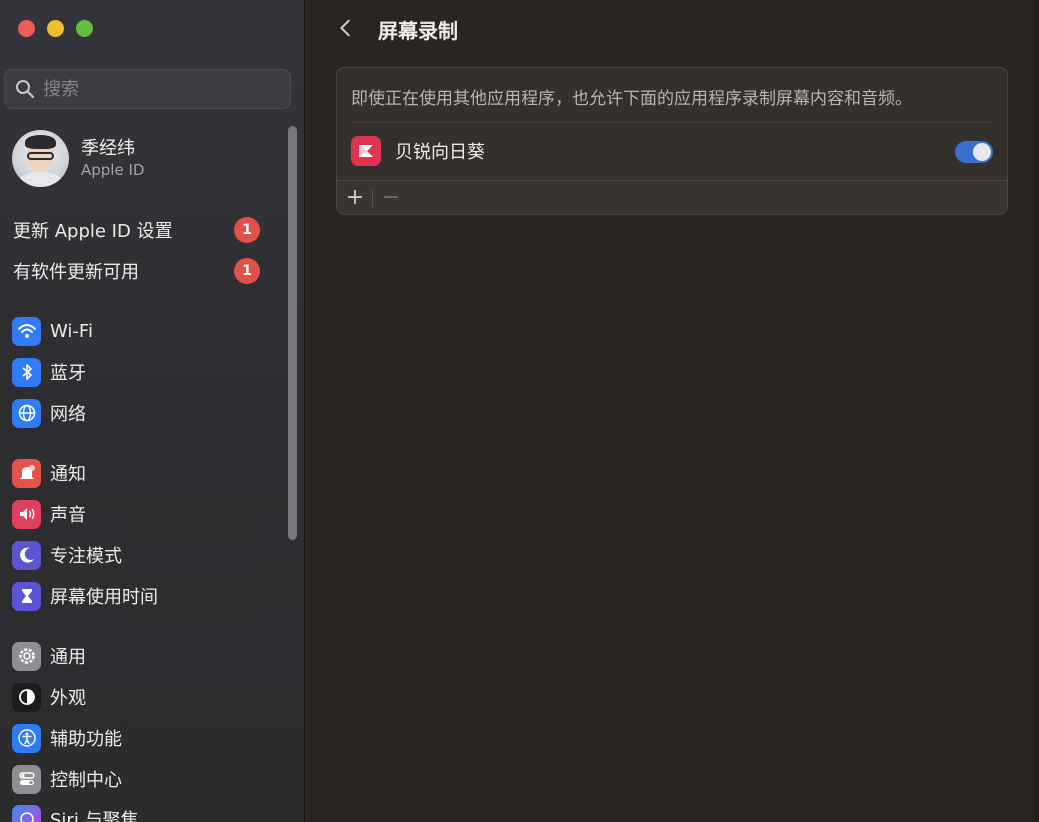 The width and height of the screenshot is (1039, 822). Describe the element at coordinates (76, 272) in the screenshot. I see `sidebar-item-label: 有软件更新可用` at that location.